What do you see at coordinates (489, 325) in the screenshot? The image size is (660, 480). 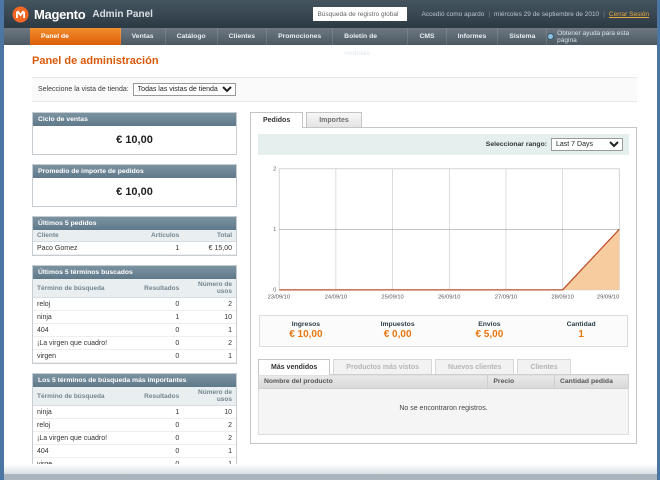 I see `stat-label: Envíos` at bounding box center [489, 325].